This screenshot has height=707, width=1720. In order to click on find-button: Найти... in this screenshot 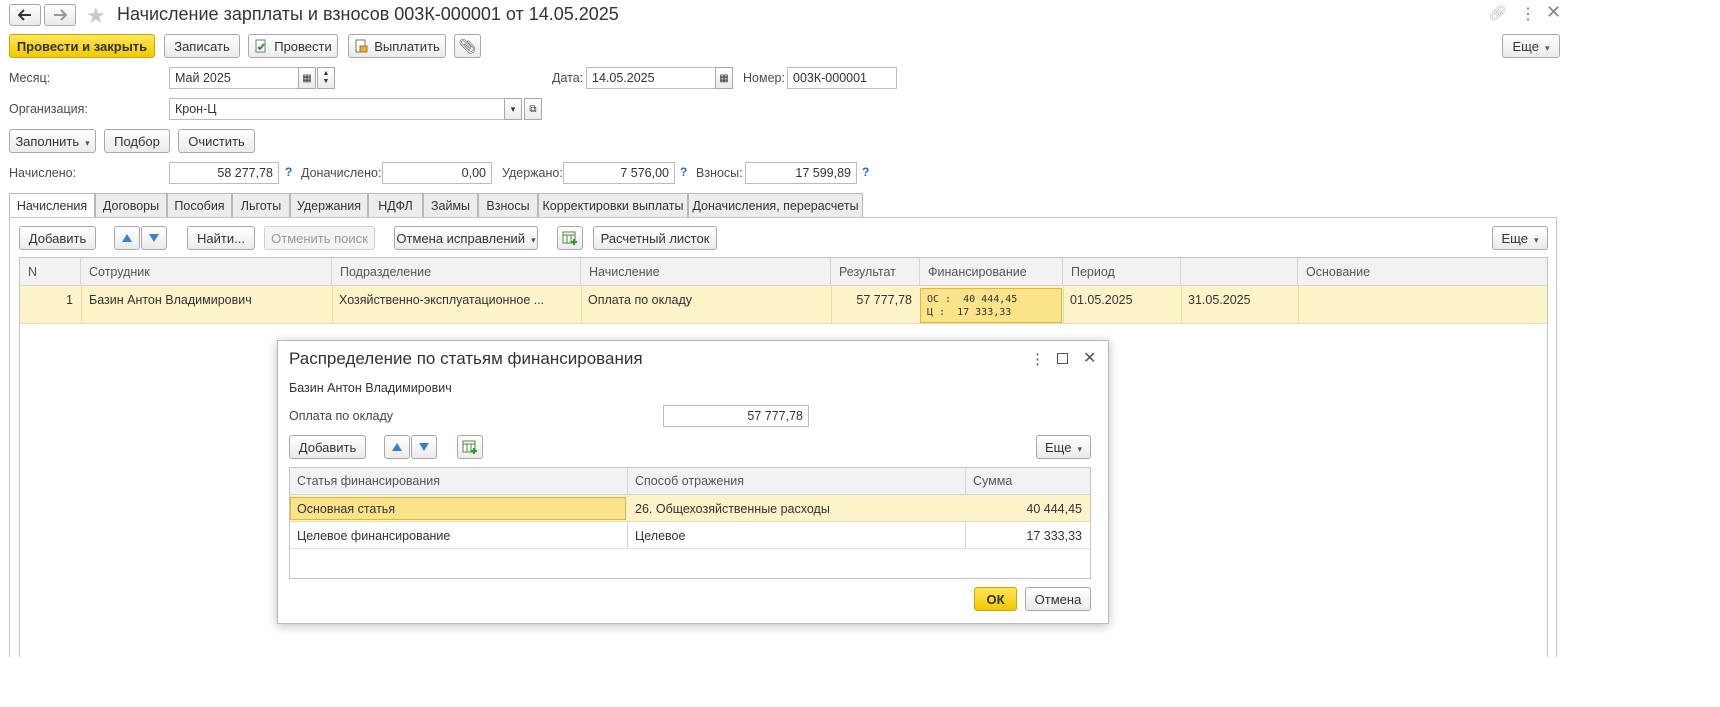, I will do `click(221, 238)`.